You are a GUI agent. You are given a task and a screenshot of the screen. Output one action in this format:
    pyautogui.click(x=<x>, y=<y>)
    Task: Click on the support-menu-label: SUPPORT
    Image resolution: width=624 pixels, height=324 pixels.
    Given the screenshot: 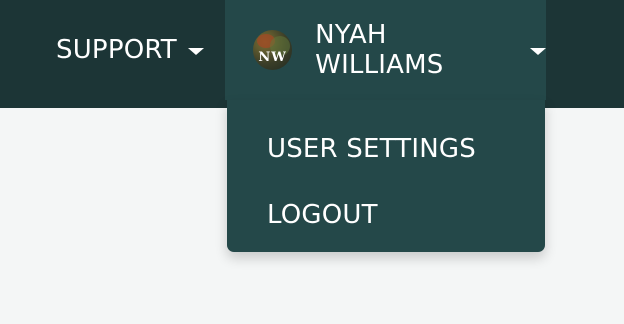 What is the action you would take?
    pyautogui.click(x=116, y=50)
    